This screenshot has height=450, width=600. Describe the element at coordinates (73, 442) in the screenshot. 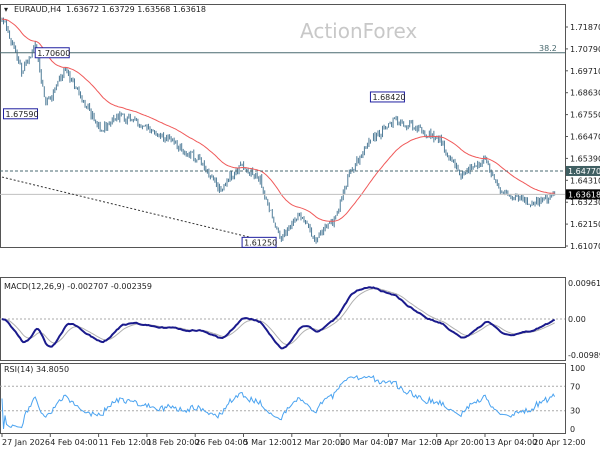

I see `x-tick-label: 4 Feb 04:00` at that location.